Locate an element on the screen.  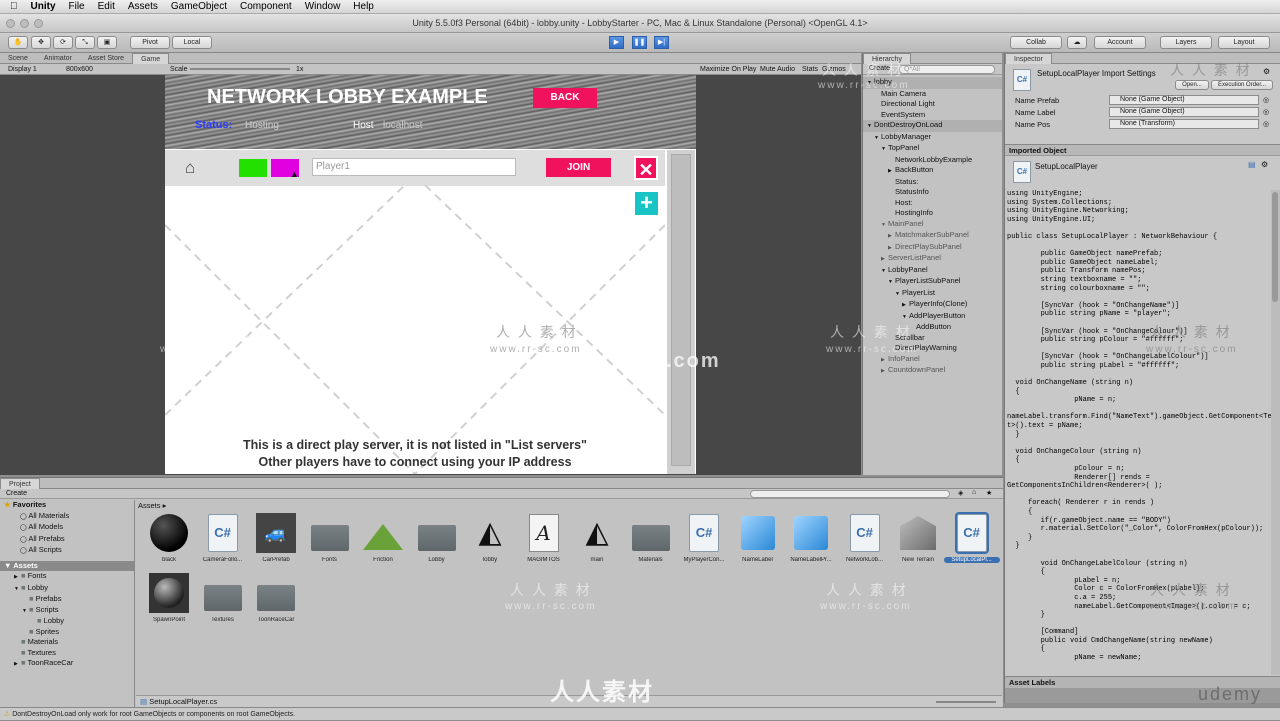
asset-item: Materials is located at coordinates (651, 538).